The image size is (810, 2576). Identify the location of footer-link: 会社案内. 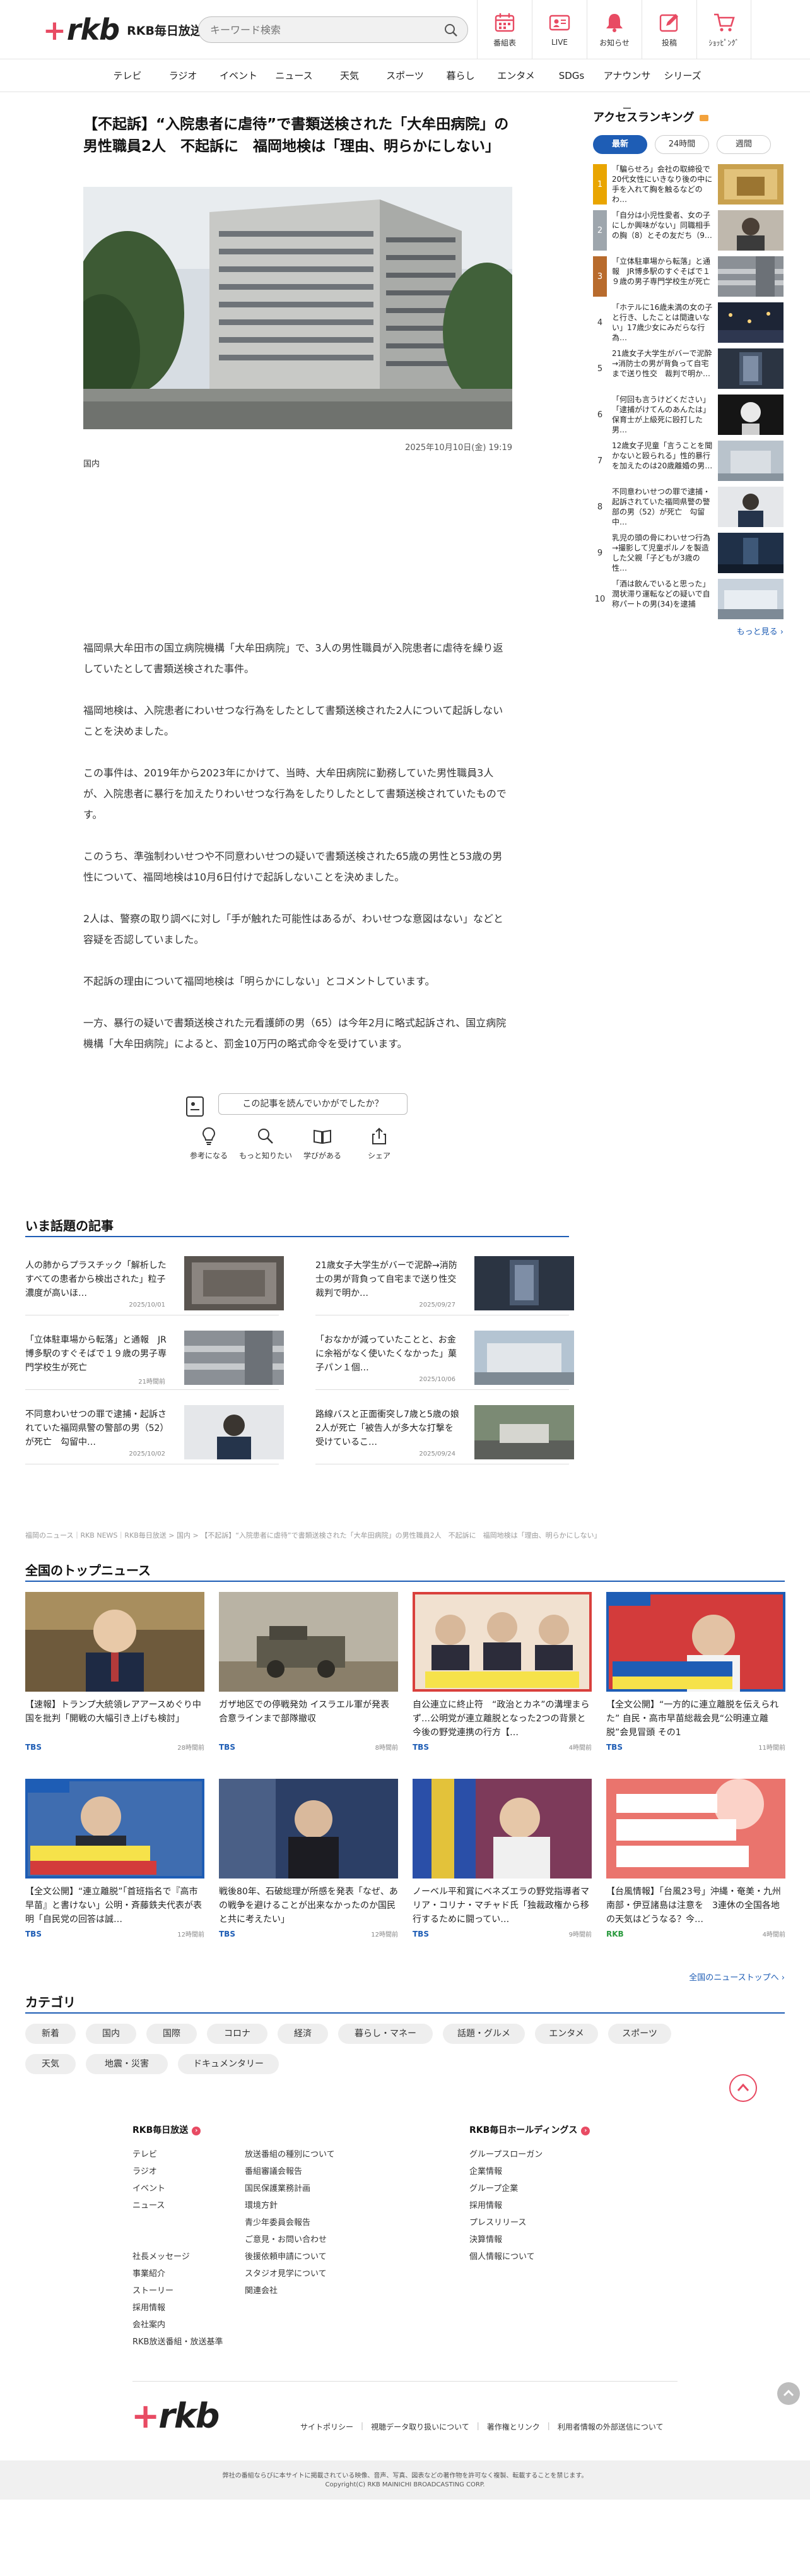
(177, 2325).